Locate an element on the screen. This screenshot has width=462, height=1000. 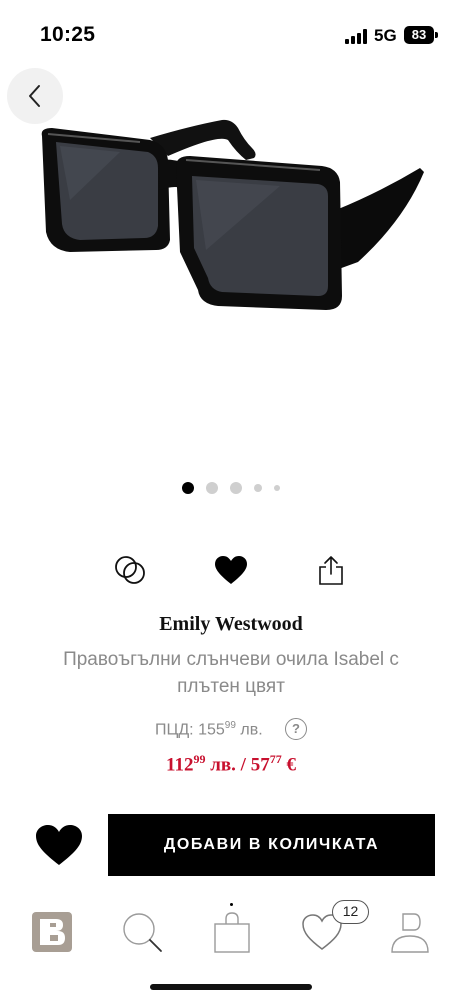
rrp-price-row: ПЦД: 15599 лв. ? is located at coordinates (231, 730).